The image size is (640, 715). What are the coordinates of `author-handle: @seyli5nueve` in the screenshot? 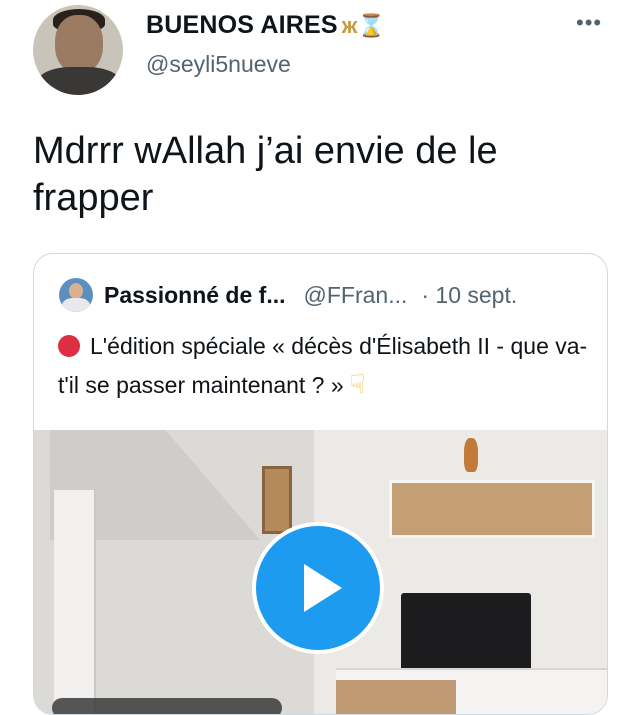 It's located at (218, 64).